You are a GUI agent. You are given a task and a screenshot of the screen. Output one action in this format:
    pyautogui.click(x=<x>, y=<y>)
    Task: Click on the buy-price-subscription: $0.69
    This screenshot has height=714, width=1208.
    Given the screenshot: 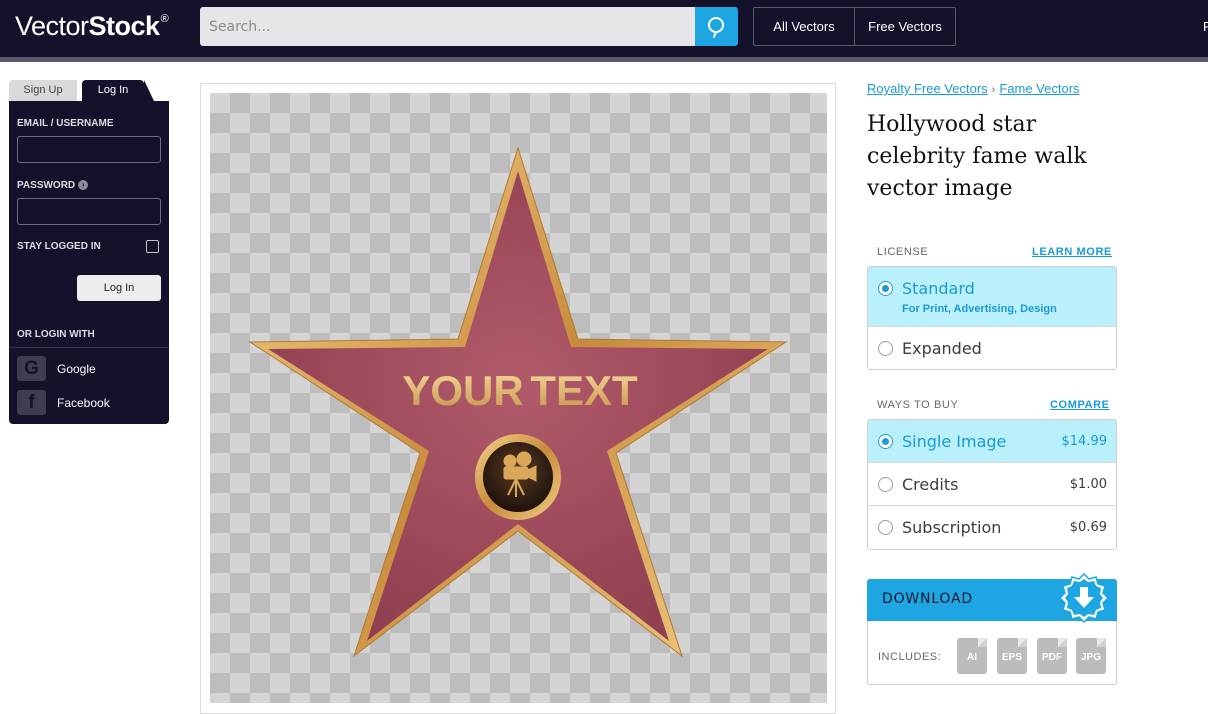 What is the action you would take?
    pyautogui.click(x=1088, y=527)
    